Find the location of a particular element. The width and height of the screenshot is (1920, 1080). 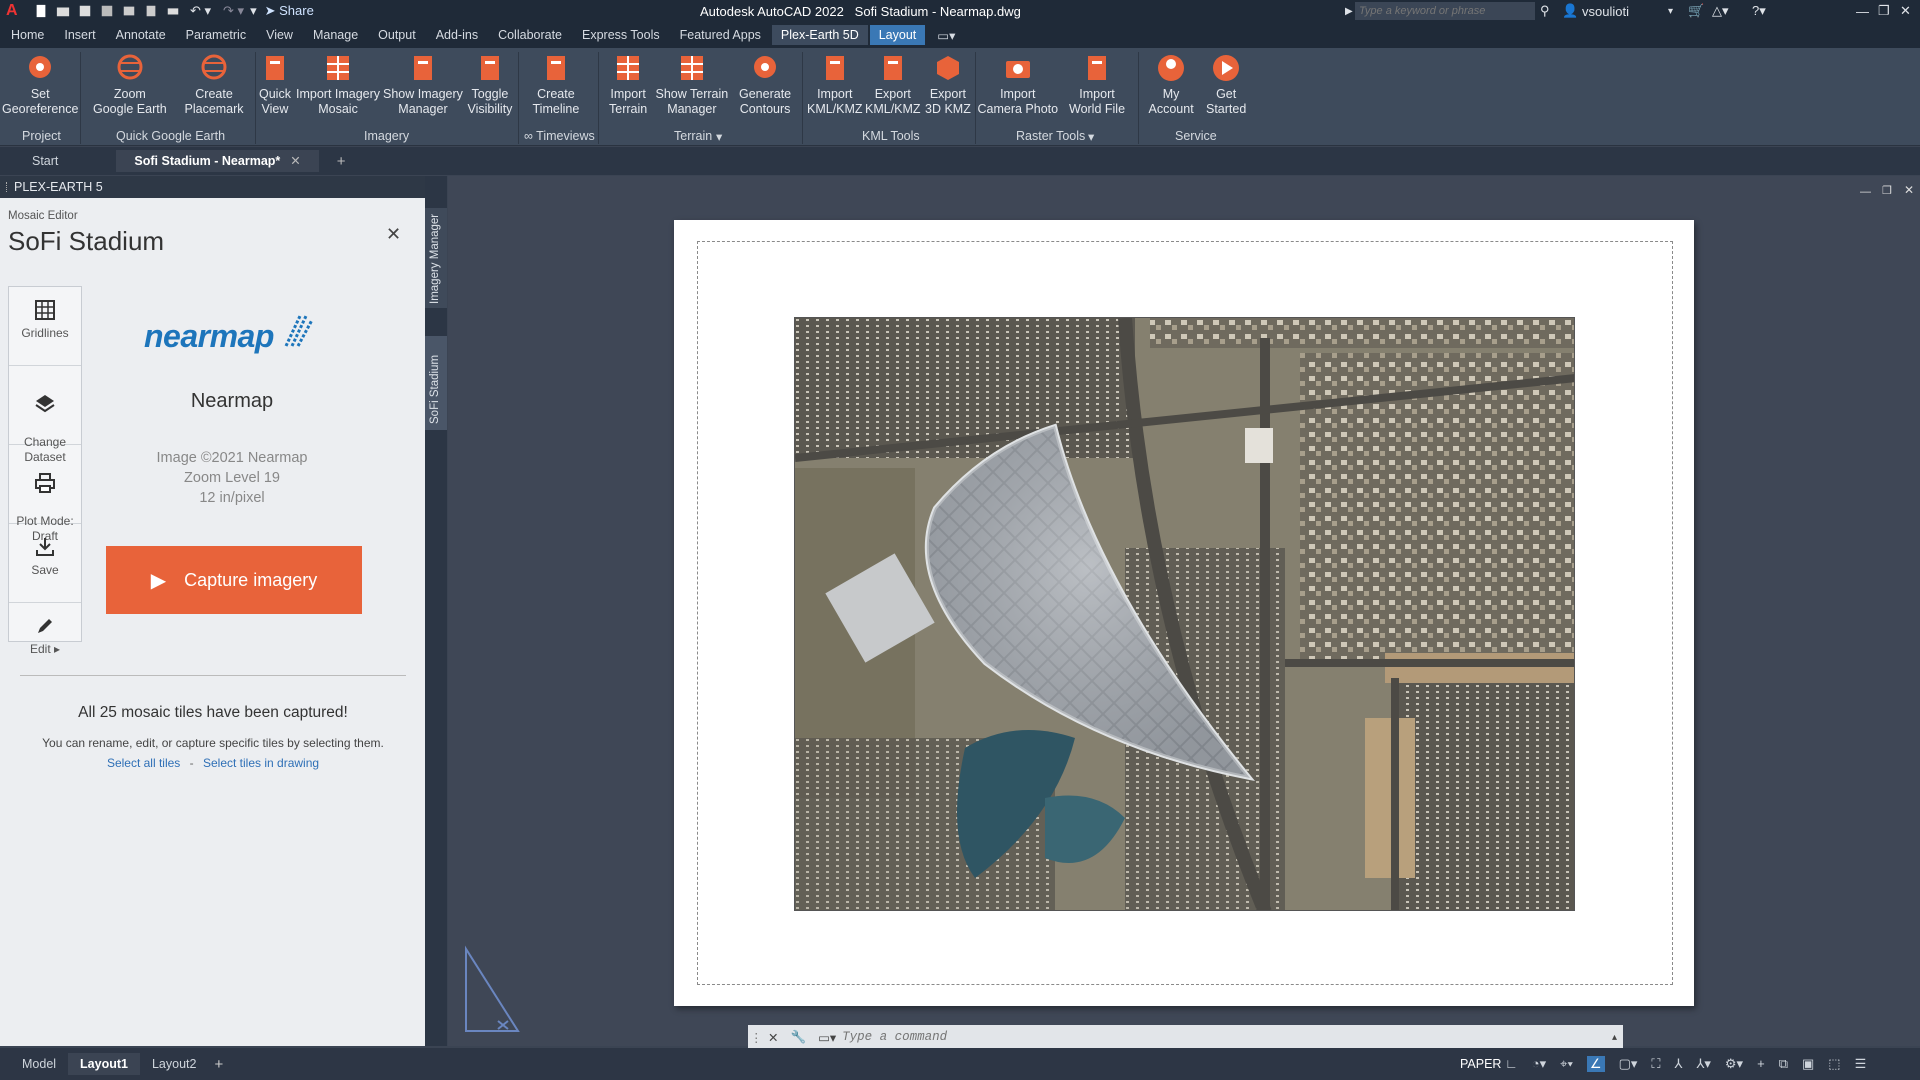

search-input is located at coordinates (1445, 11).